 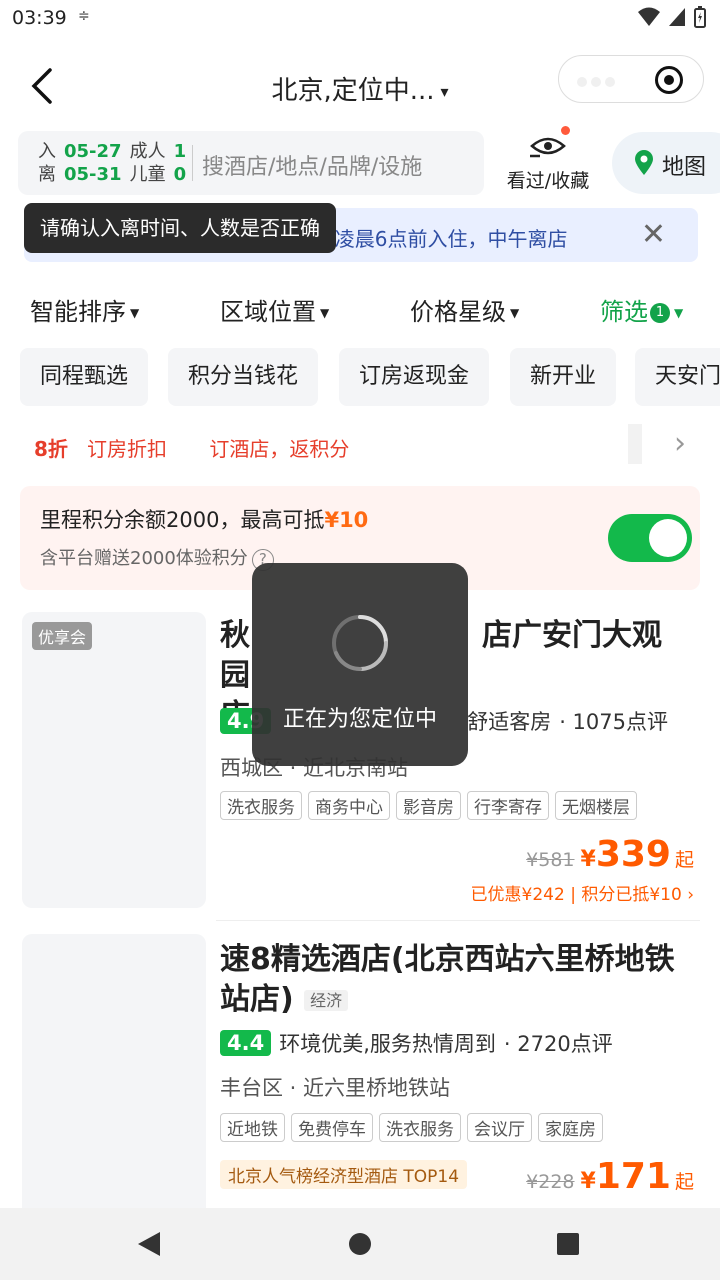 I want to click on rating-score: 4.4, so click(x=246, y=1043).